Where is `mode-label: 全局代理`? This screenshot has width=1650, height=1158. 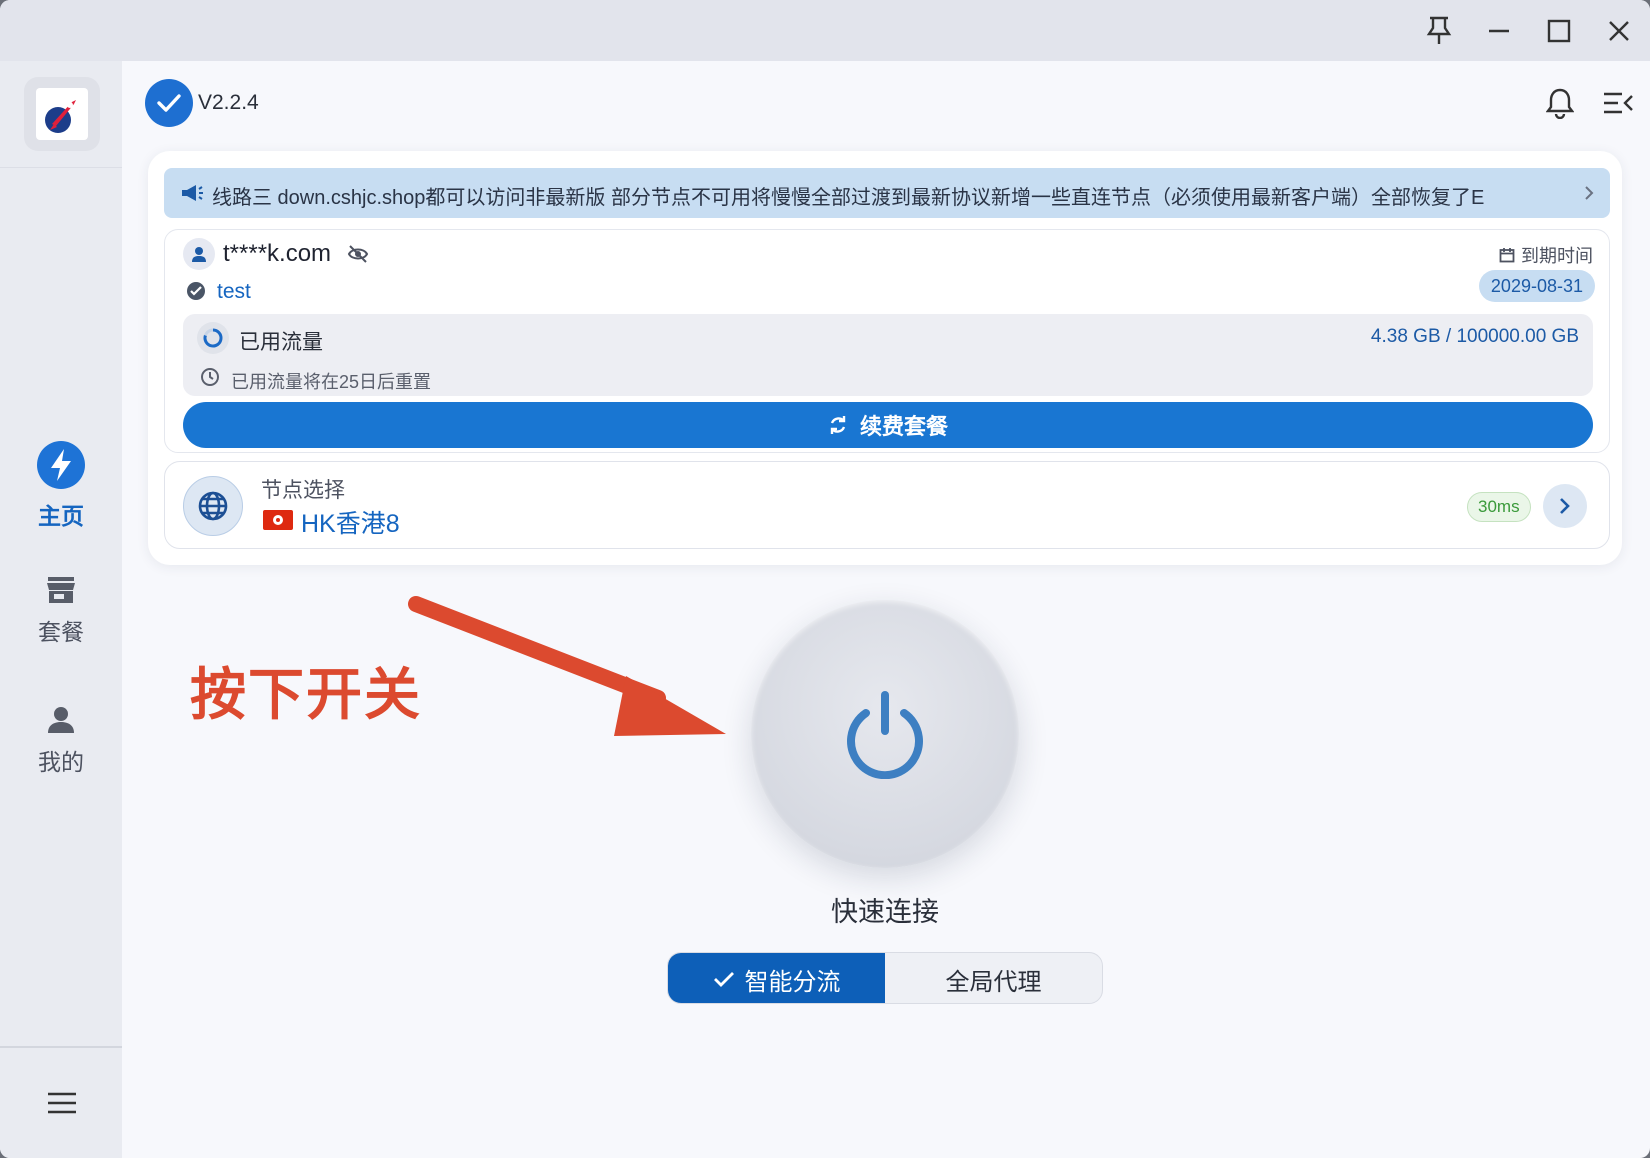 mode-label: 全局代理 is located at coordinates (993, 982).